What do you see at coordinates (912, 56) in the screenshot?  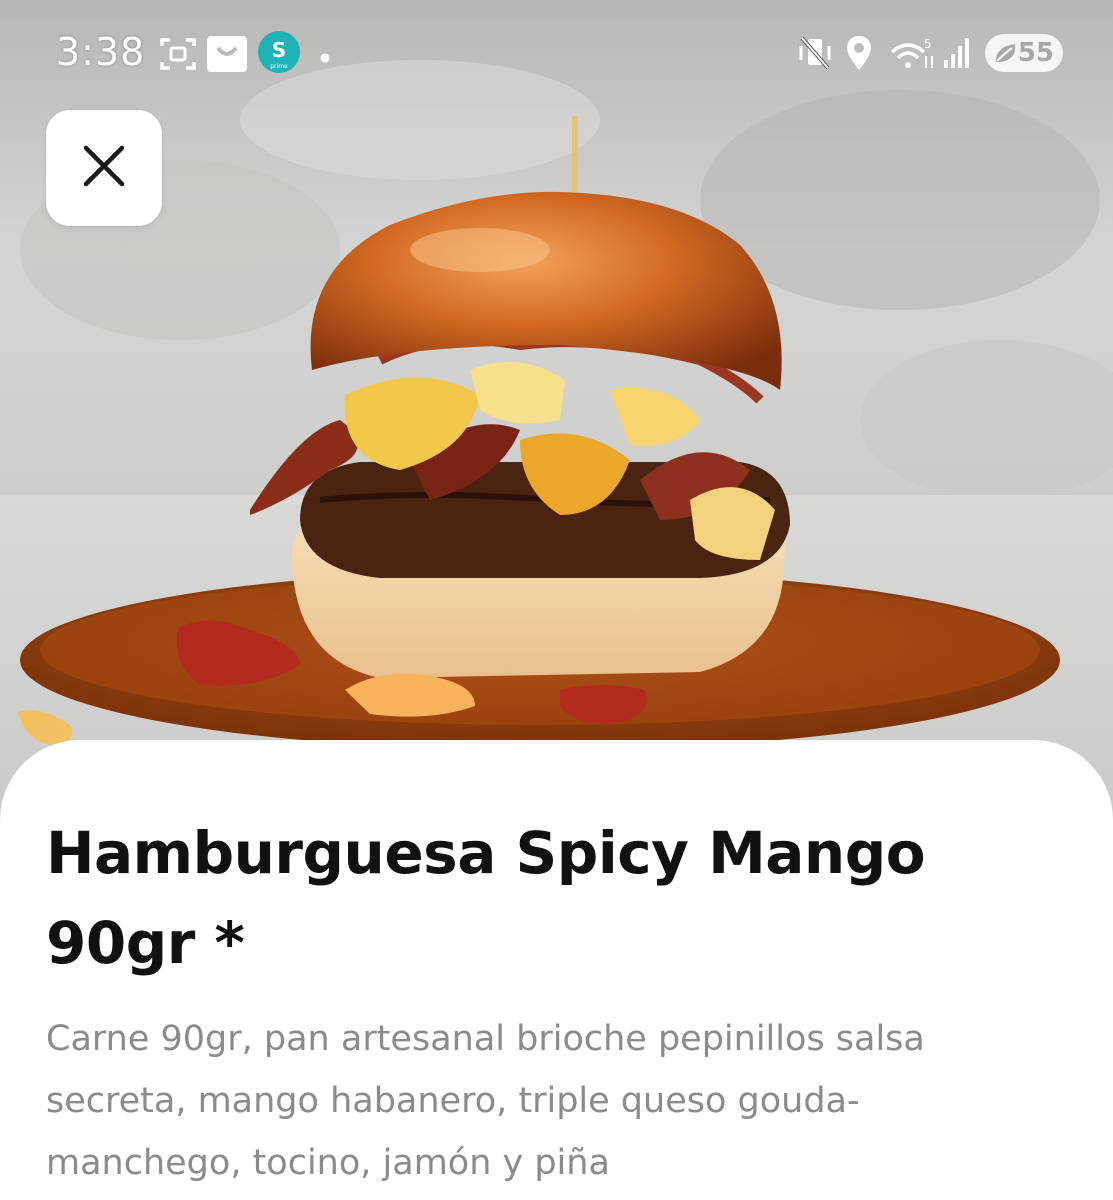 I see `wifi-5g-icon: 5` at bounding box center [912, 56].